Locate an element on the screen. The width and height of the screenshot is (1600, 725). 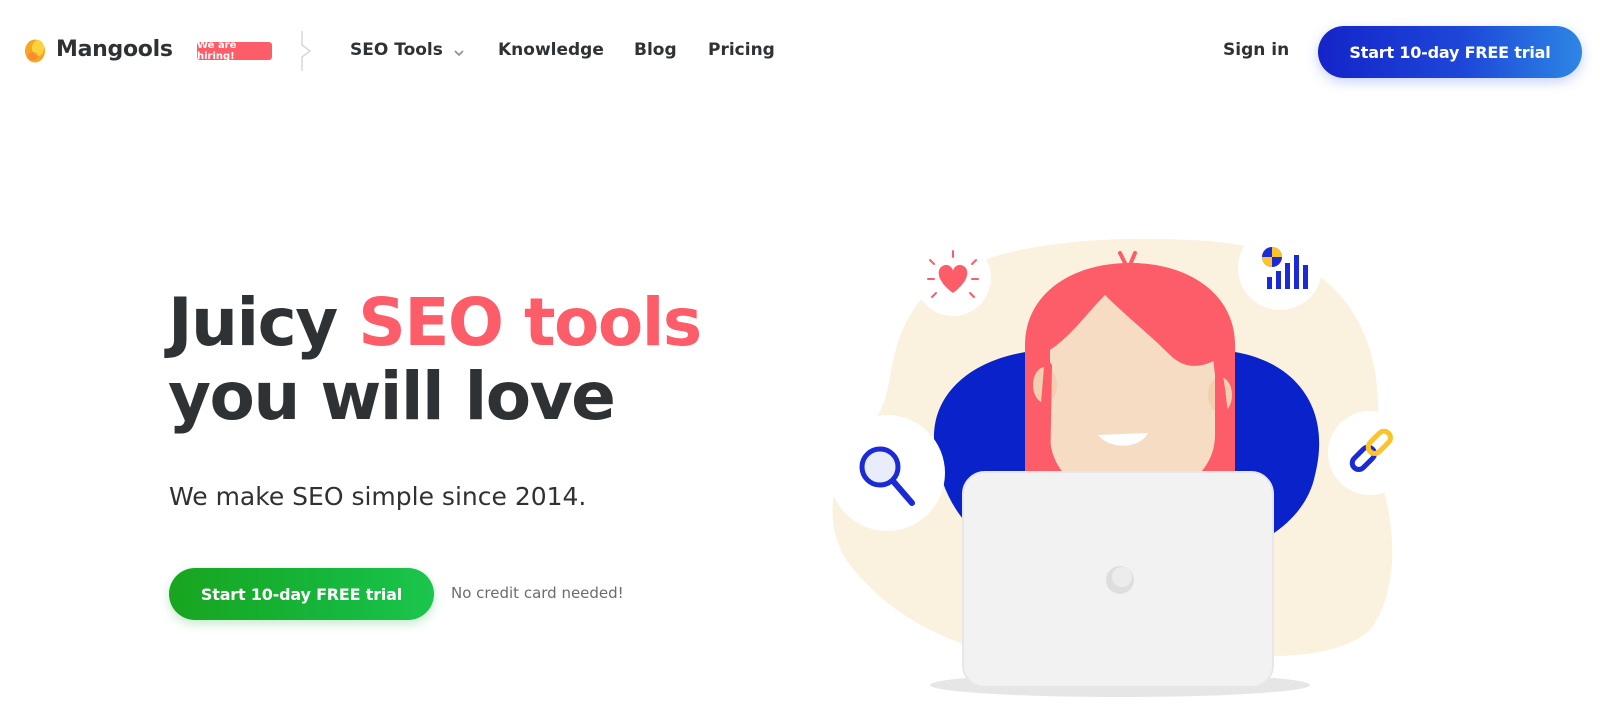
hero-subtitle: We make SEO simple since 2014. is located at coordinates (378, 496).